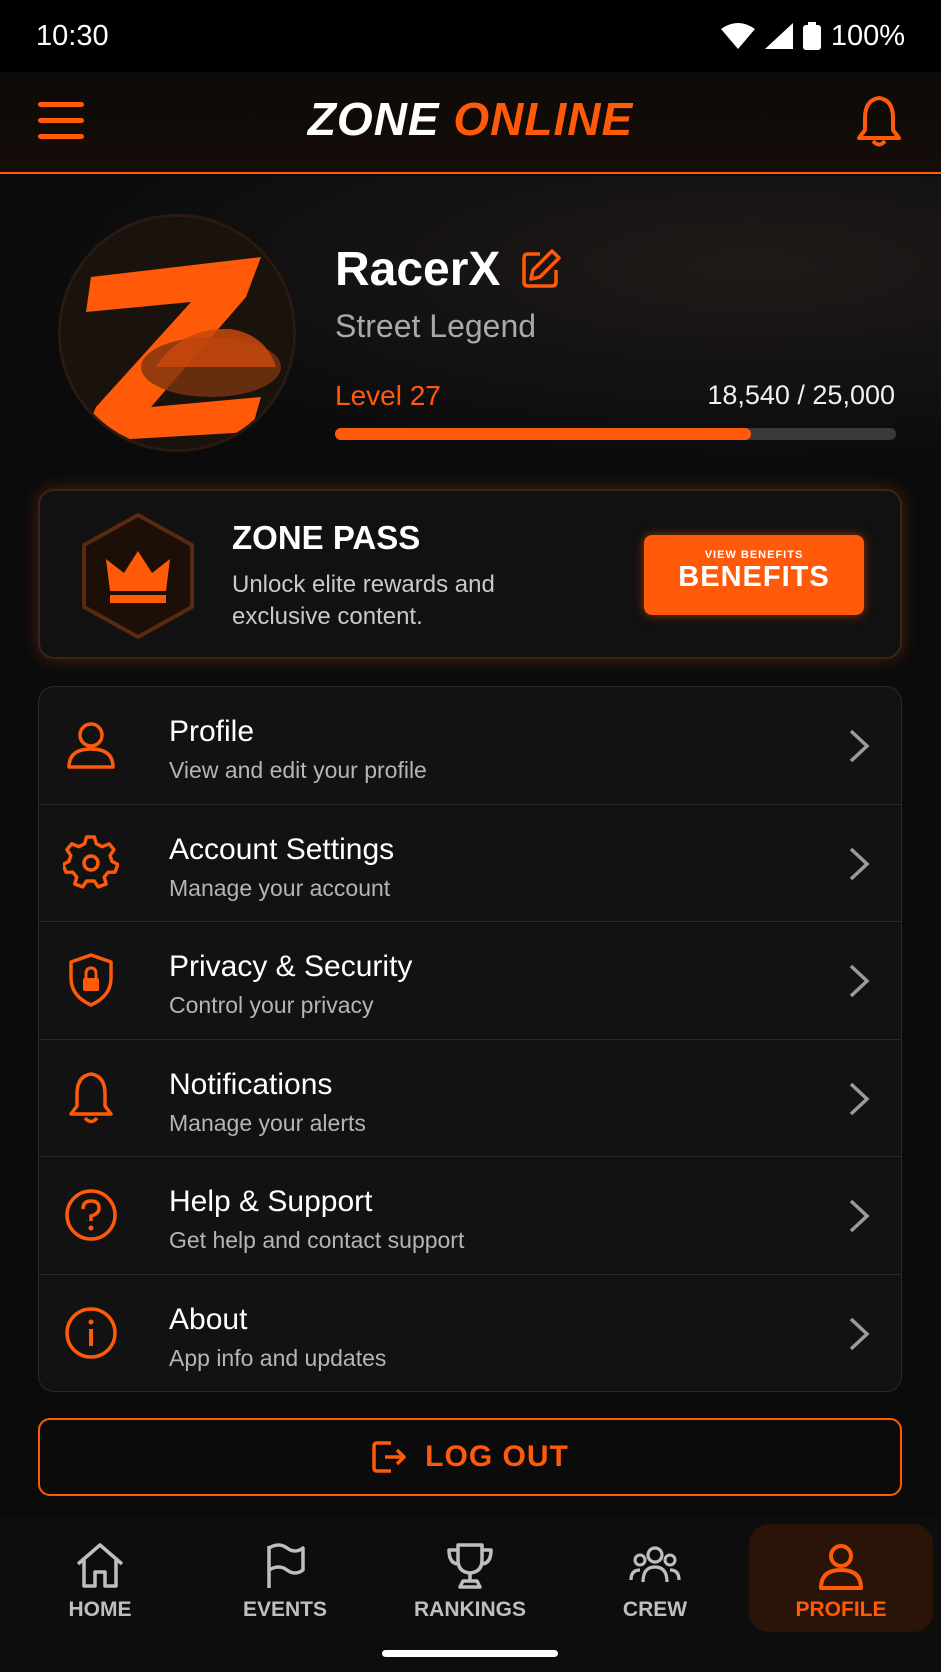 The height and width of the screenshot is (1672, 941). What do you see at coordinates (271, 1005) in the screenshot?
I see `menu-item-subtitle: Control your privacy` at bounding box center [271, 1005].